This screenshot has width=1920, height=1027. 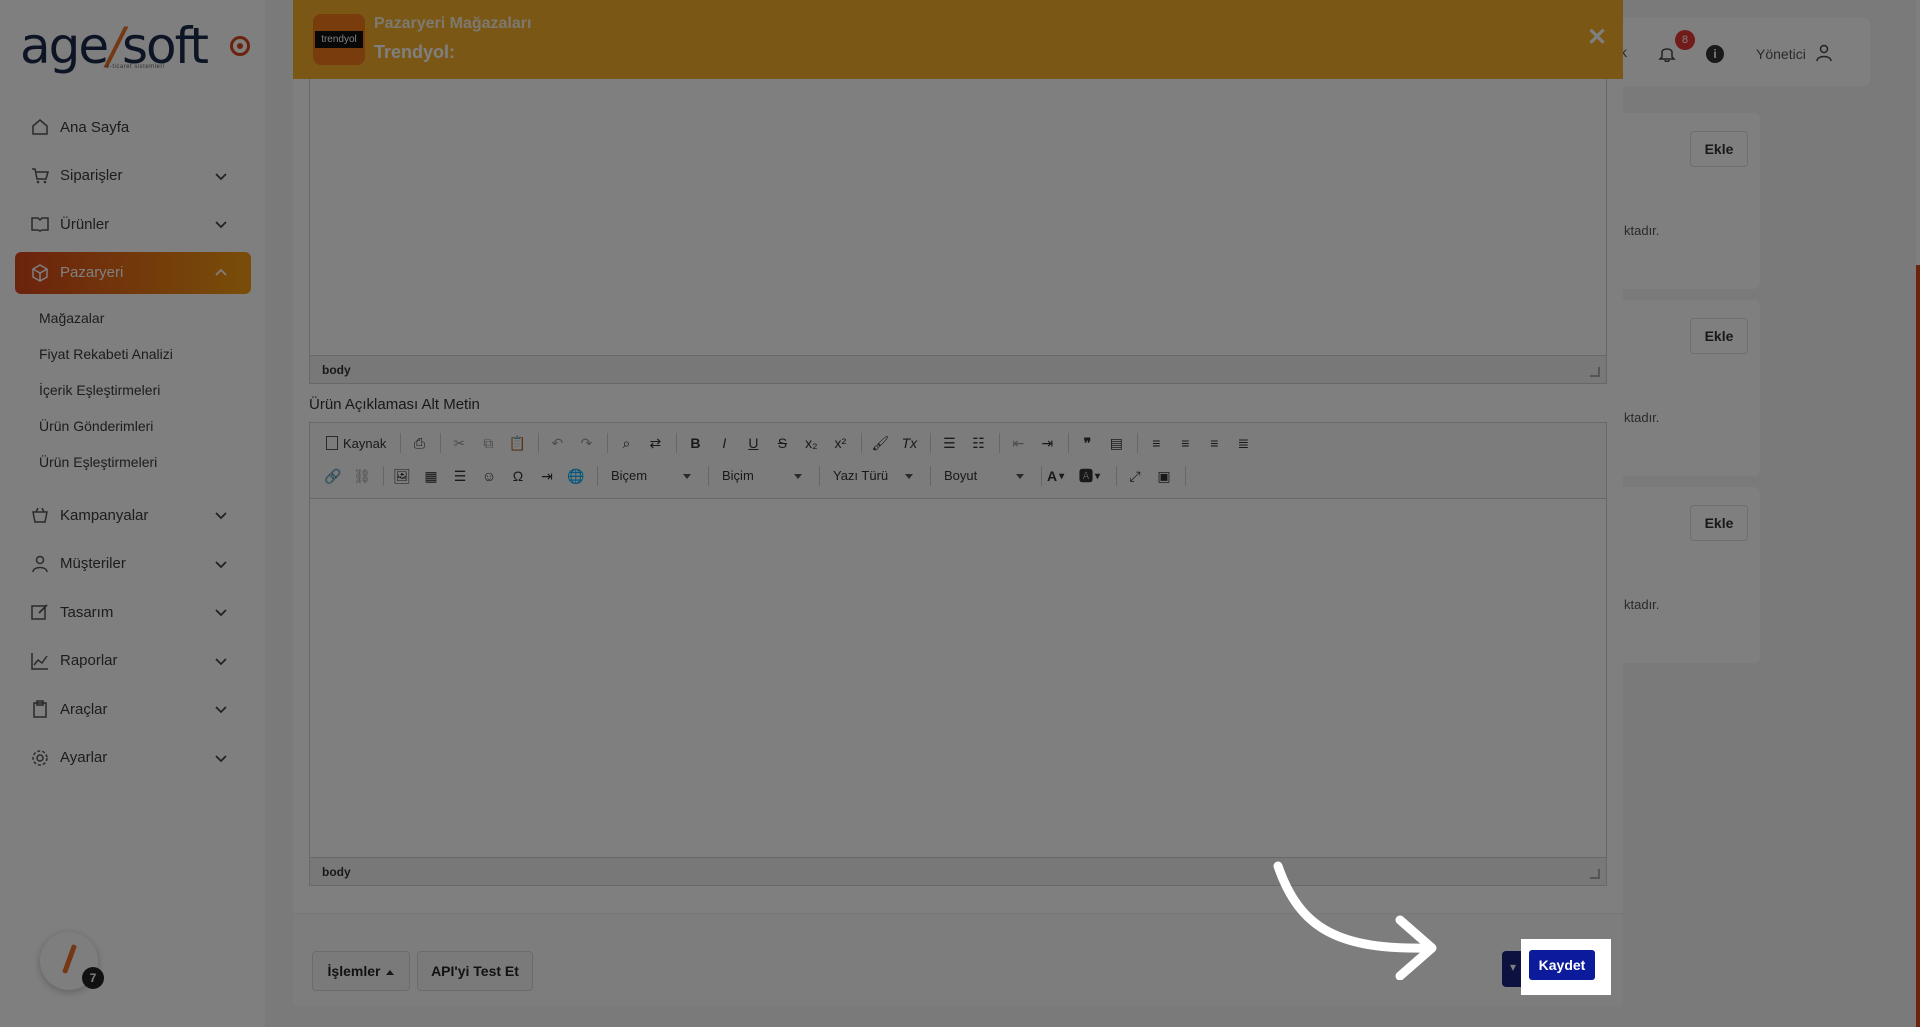 What do you see at coordinates (1355, 920) in the screenshot?
I see `tutorial-arrow-icon` at bounding box center [1355, 920].